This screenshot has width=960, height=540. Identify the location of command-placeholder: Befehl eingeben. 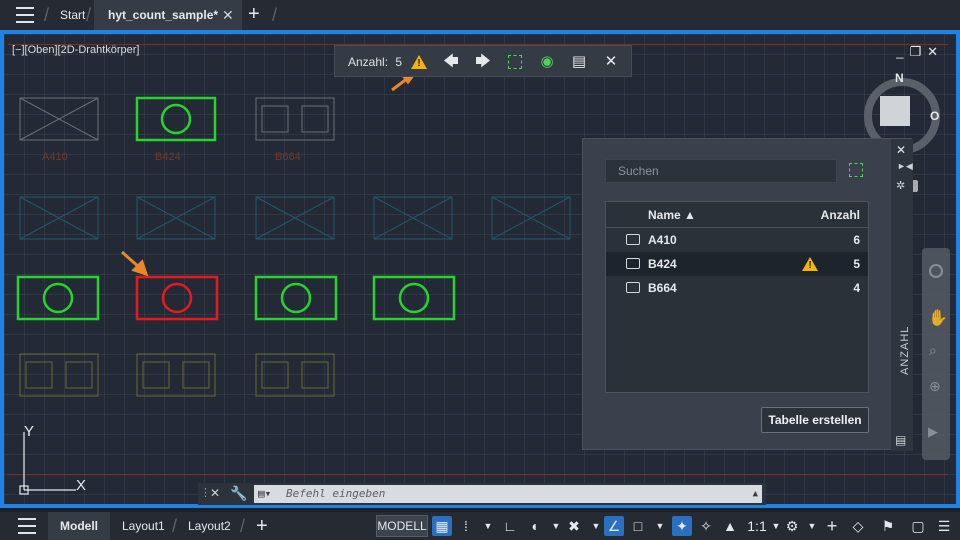
(336, 493).